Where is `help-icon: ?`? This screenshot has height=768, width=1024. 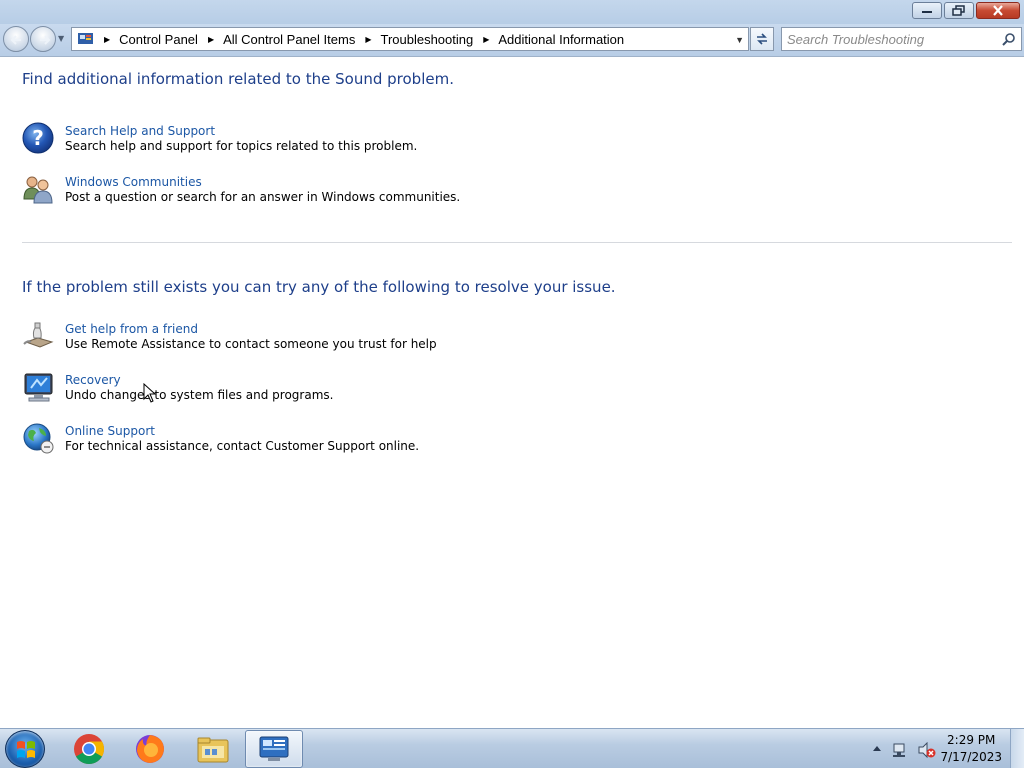
help-icon: ? is located at coordinates (38, 138).